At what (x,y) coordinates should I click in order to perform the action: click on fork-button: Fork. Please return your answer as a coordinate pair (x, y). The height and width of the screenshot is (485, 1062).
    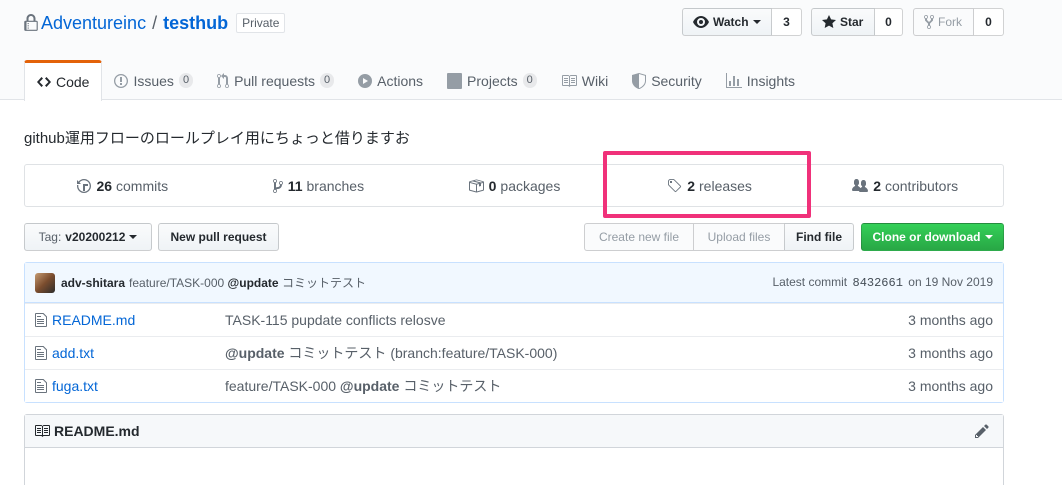
    Looking at the image, I should click on (943, 22).